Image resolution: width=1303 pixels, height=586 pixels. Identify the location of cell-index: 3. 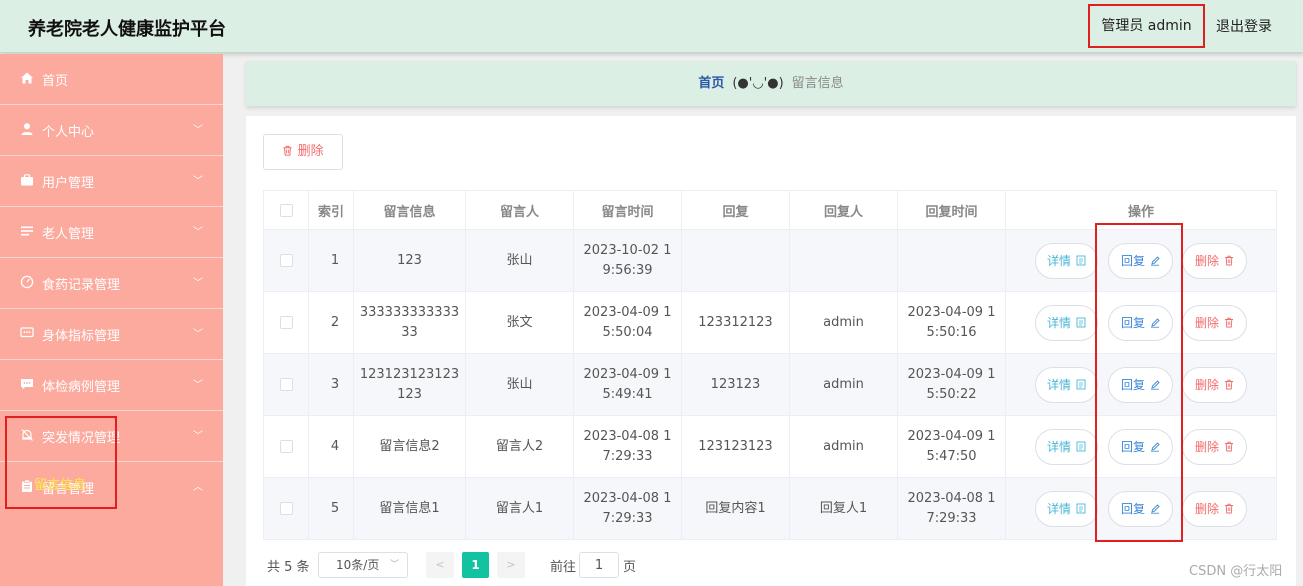
(331, 384).